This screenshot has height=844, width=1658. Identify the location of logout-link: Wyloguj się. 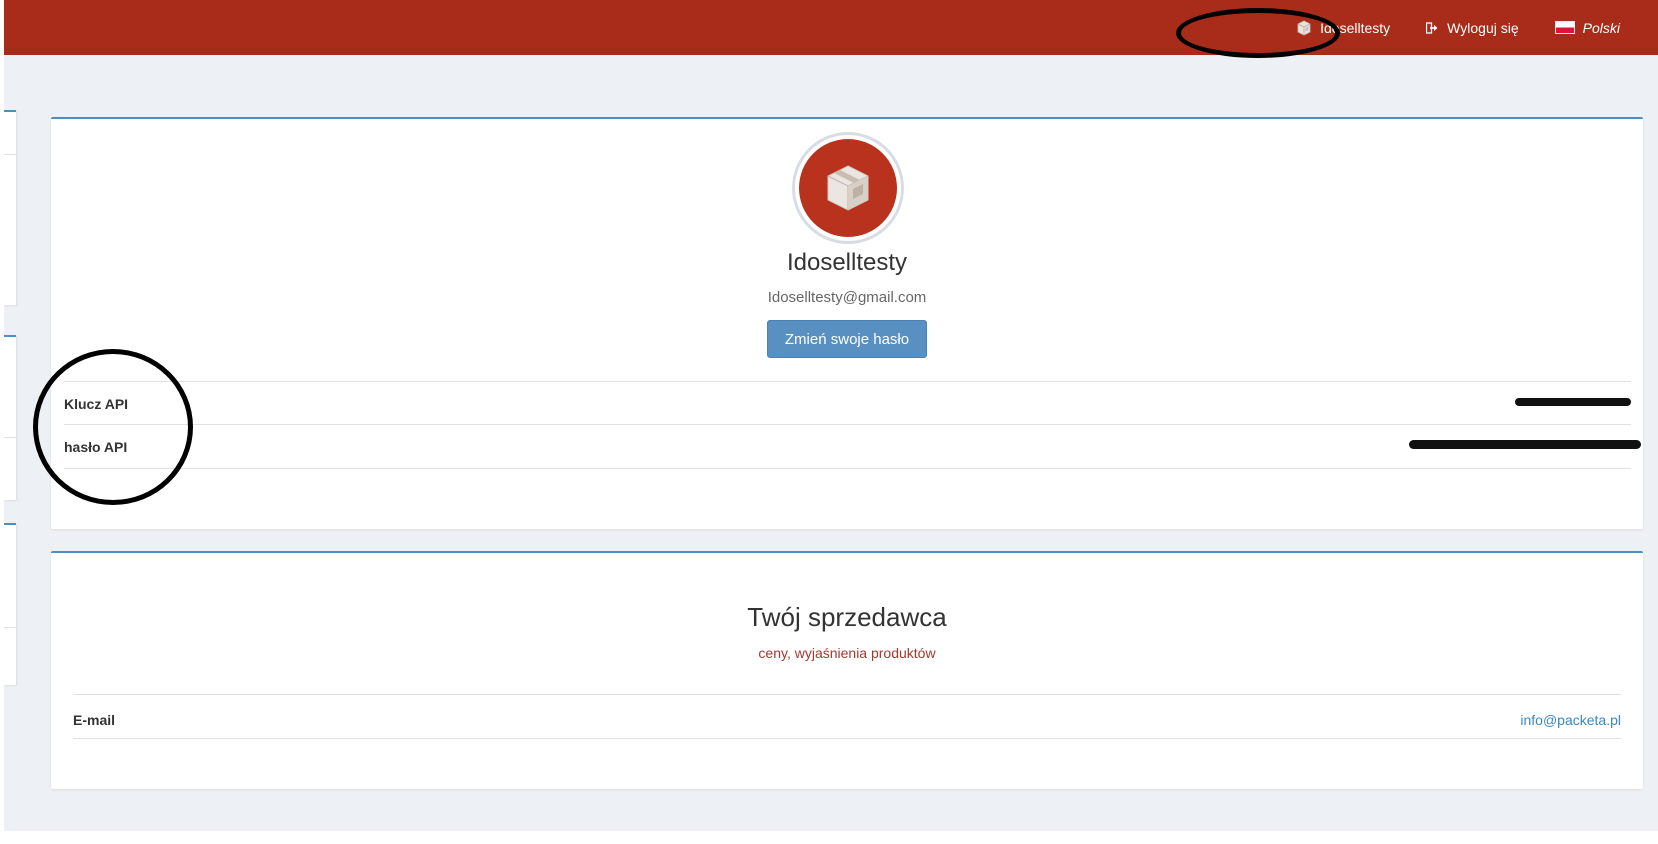
(1472, 27).